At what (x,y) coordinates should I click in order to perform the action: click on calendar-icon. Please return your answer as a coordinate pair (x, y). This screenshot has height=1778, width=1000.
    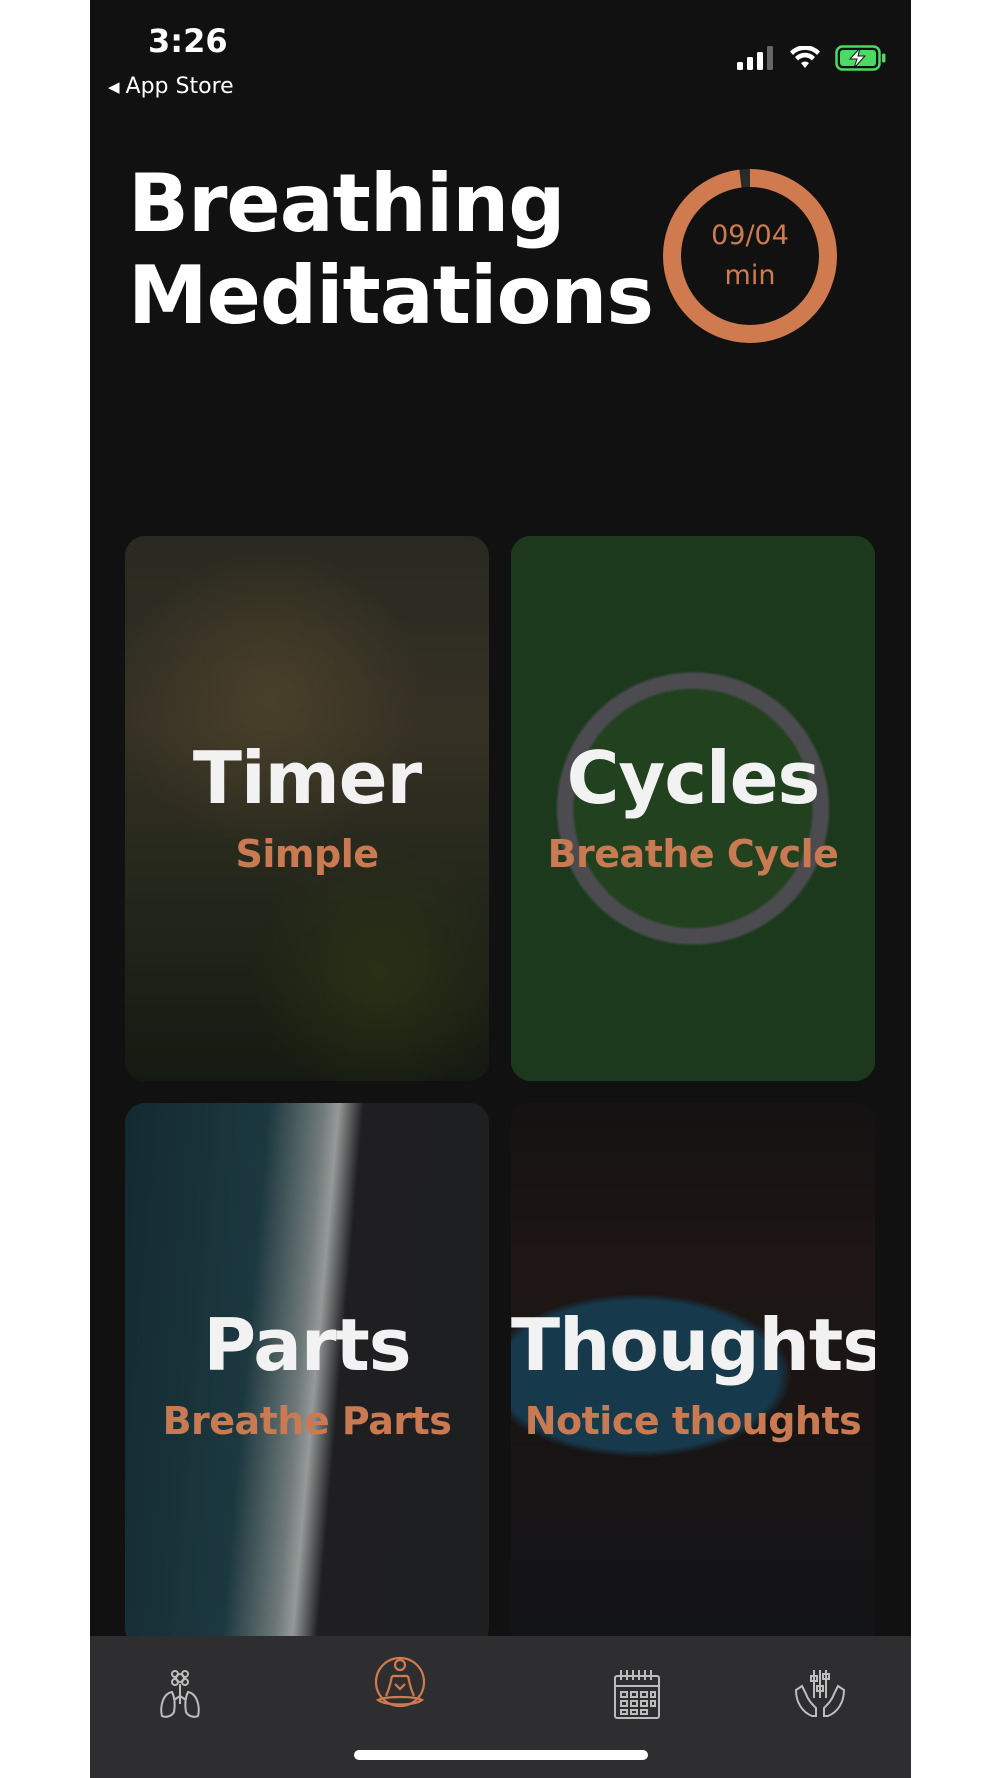
    Looking at the image, I should click on (637, 1694).